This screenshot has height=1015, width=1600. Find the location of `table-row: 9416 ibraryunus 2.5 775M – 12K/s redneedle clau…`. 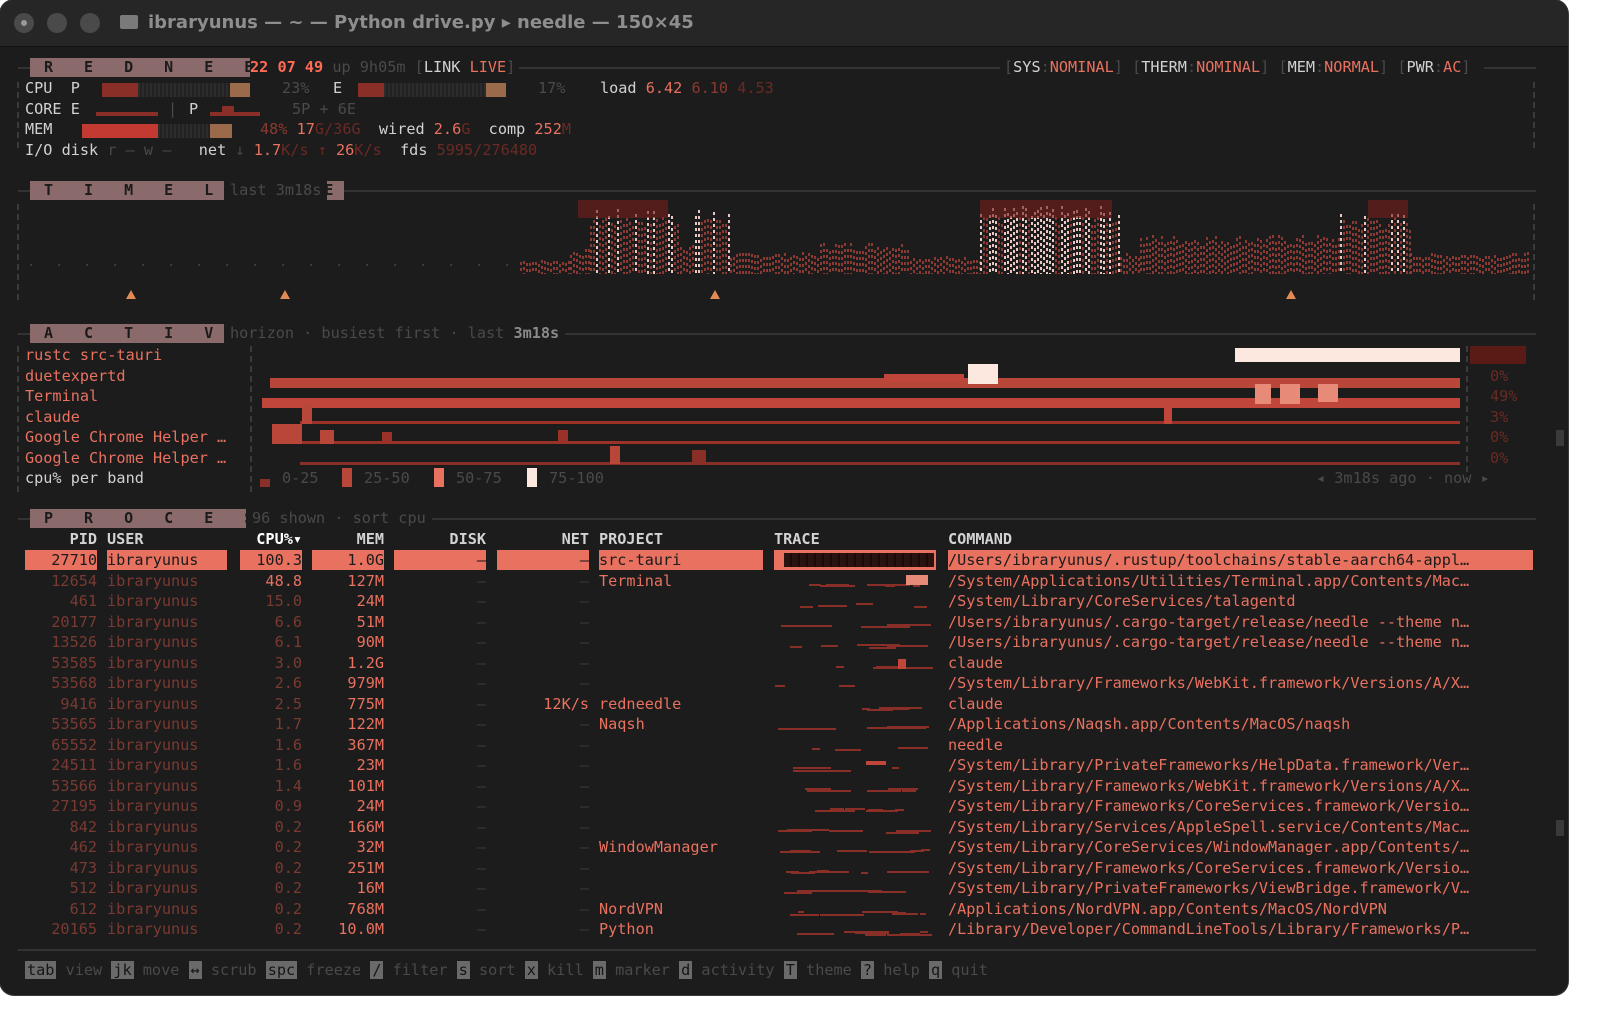

table-row: 9416 ibraryunus 2.5 775M – 12K/s redneedle clau… is located at coordinates (770, 704).